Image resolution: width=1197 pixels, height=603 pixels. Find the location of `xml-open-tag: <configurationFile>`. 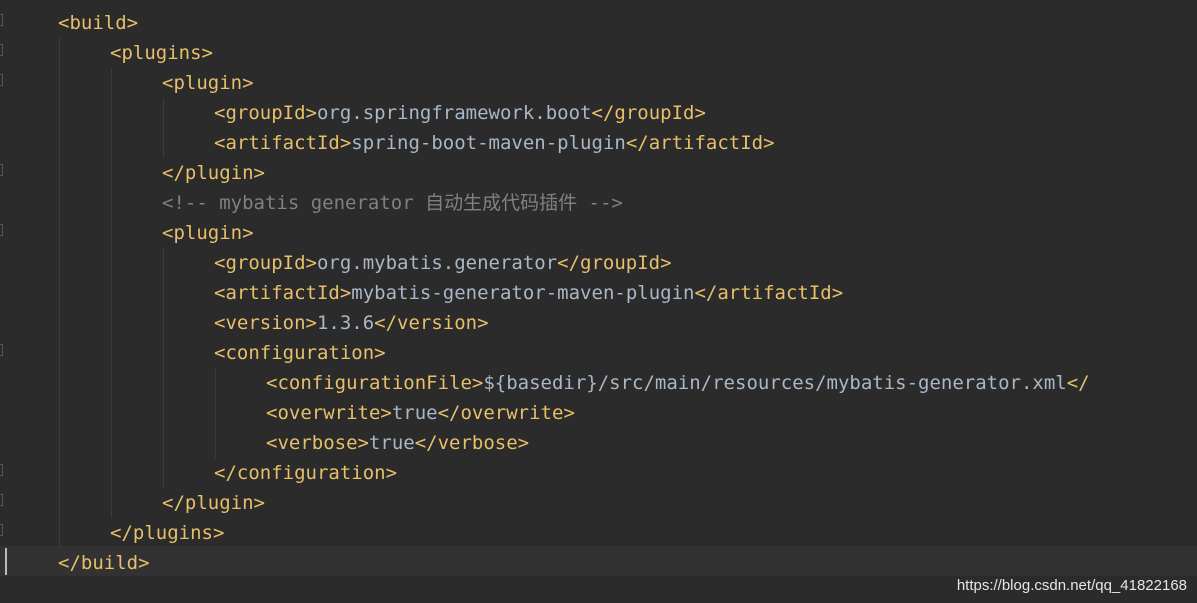

xml-open-tag: <configurationFile> is located at coordinates (375, 383).